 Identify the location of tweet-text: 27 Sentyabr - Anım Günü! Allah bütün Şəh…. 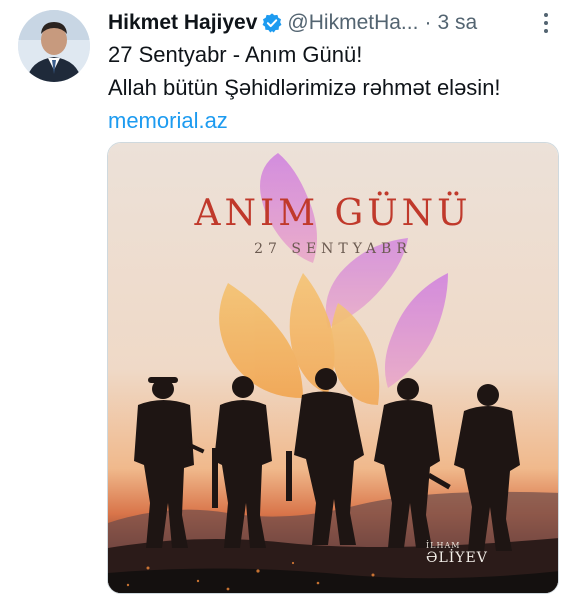
(333, 87).